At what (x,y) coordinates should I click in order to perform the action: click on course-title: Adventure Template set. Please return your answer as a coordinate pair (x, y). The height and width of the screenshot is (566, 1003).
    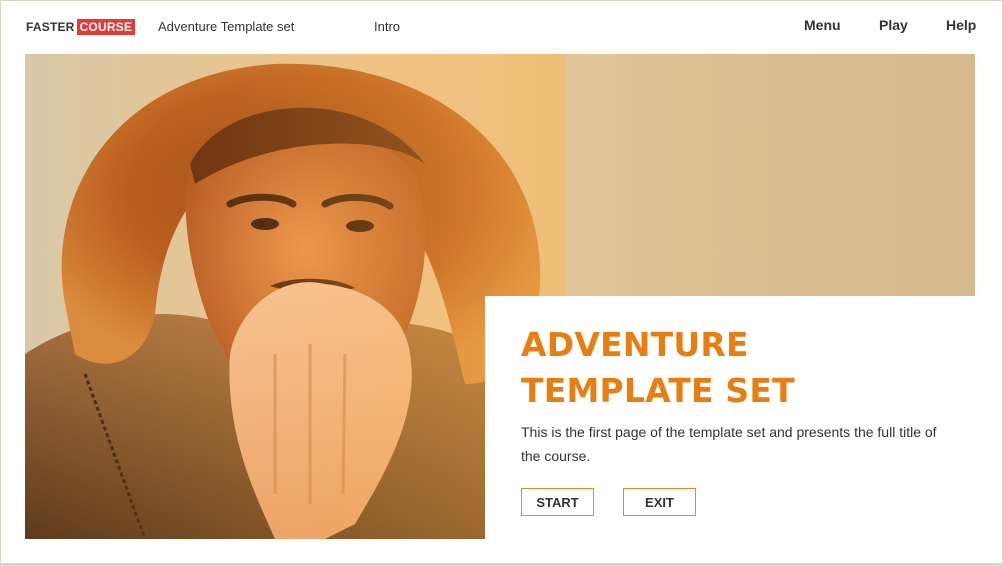
    Looking at the image, I should click on (226, 26).